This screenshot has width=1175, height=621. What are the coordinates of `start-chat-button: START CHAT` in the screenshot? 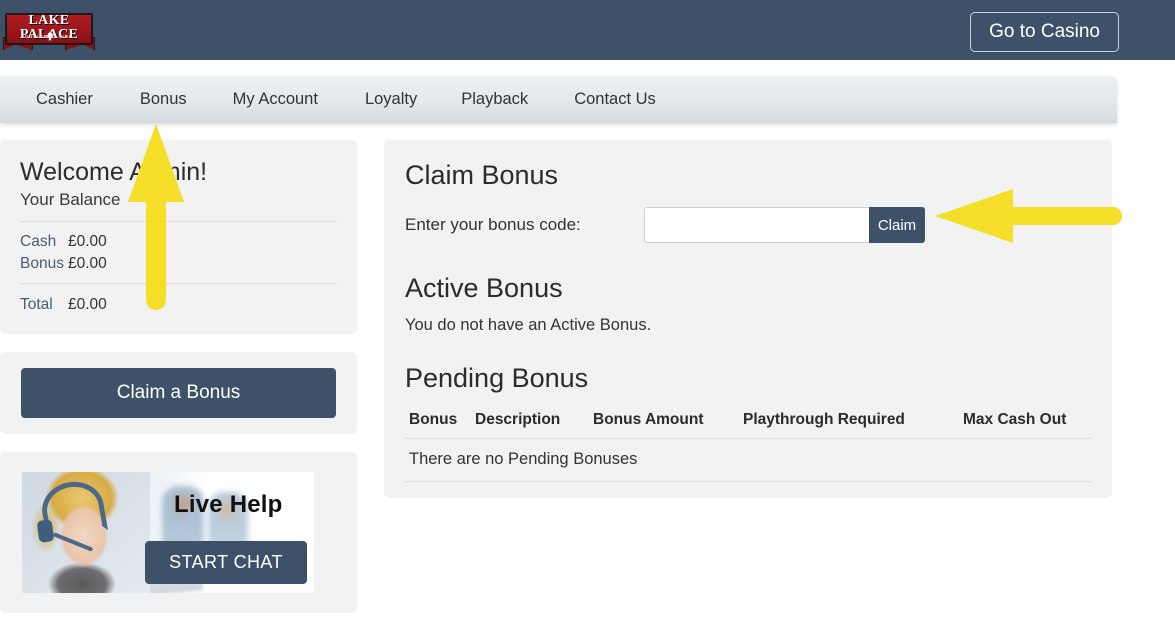 It's located at (226, 562).